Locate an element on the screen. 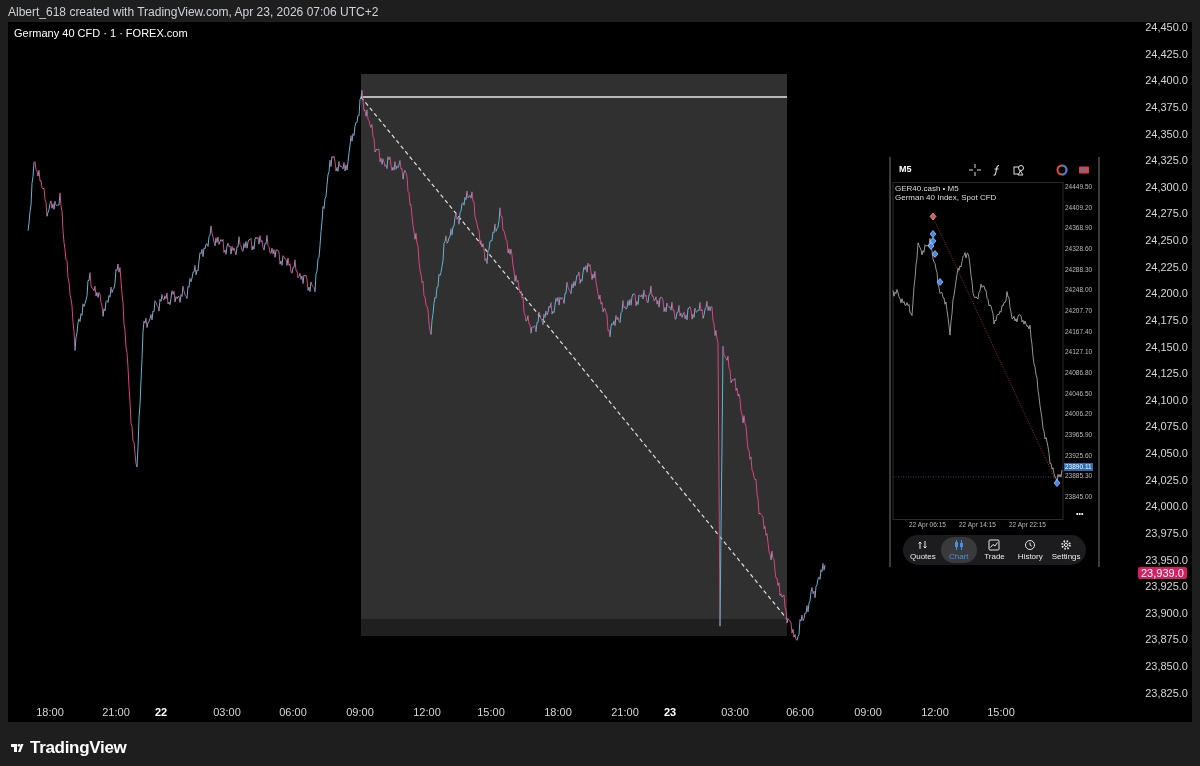  price-label: 24,175.0 is located at coordinates (1166, 319).